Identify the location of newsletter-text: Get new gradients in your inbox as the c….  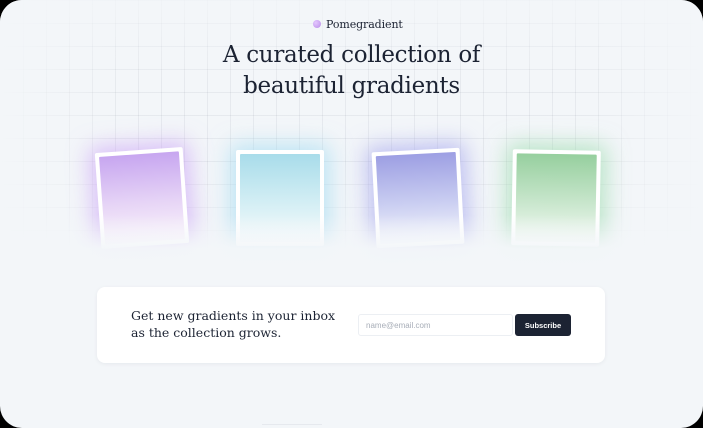
(236, 324).